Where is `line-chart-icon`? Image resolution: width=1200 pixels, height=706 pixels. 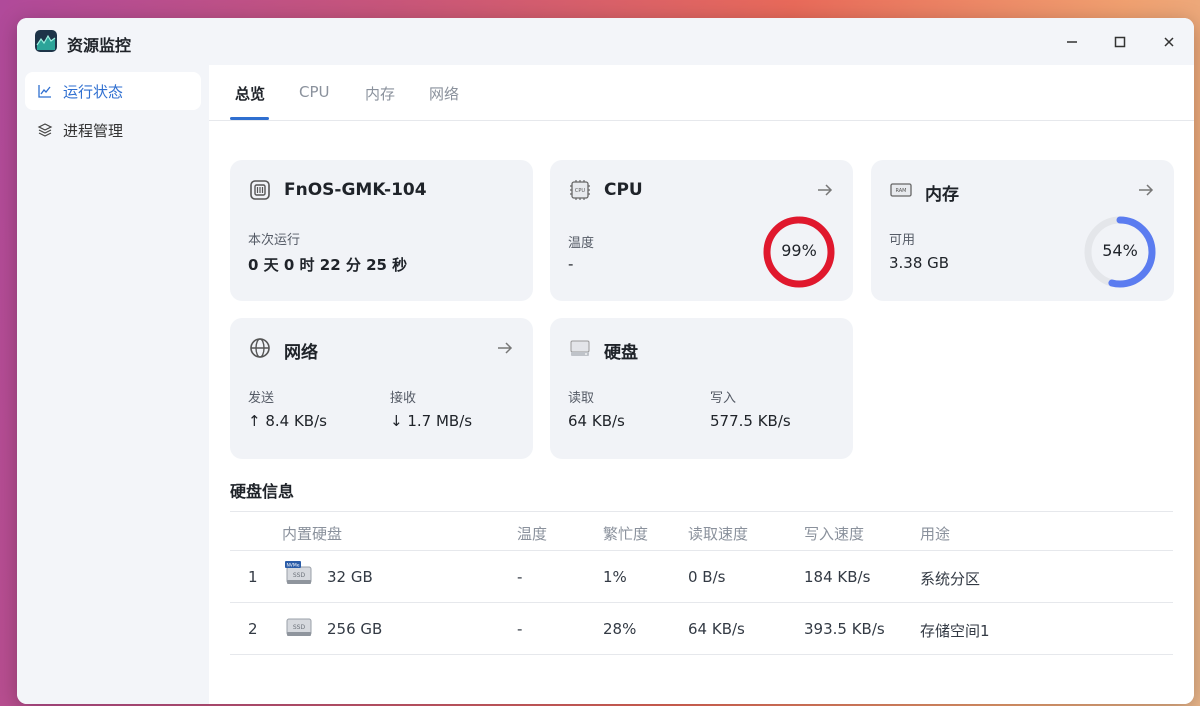 line-chart-icon is located at coordinates (44, 91).